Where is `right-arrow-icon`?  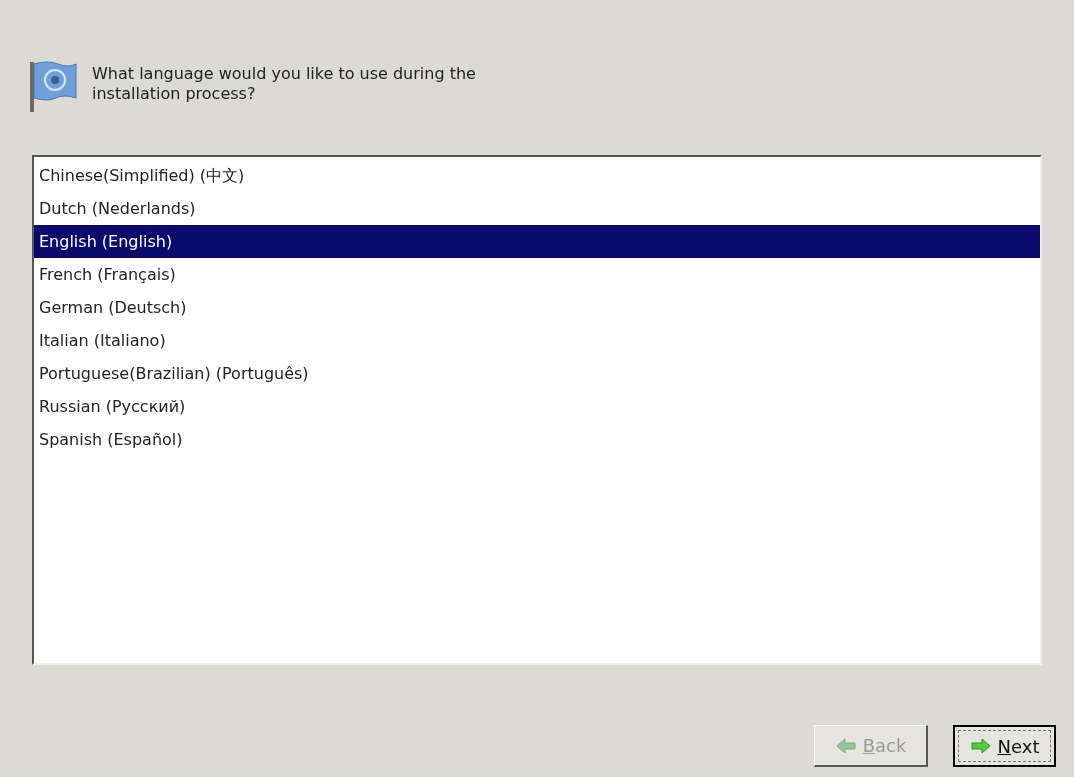
right-arrow-icon is located at coordinates (980, 746).